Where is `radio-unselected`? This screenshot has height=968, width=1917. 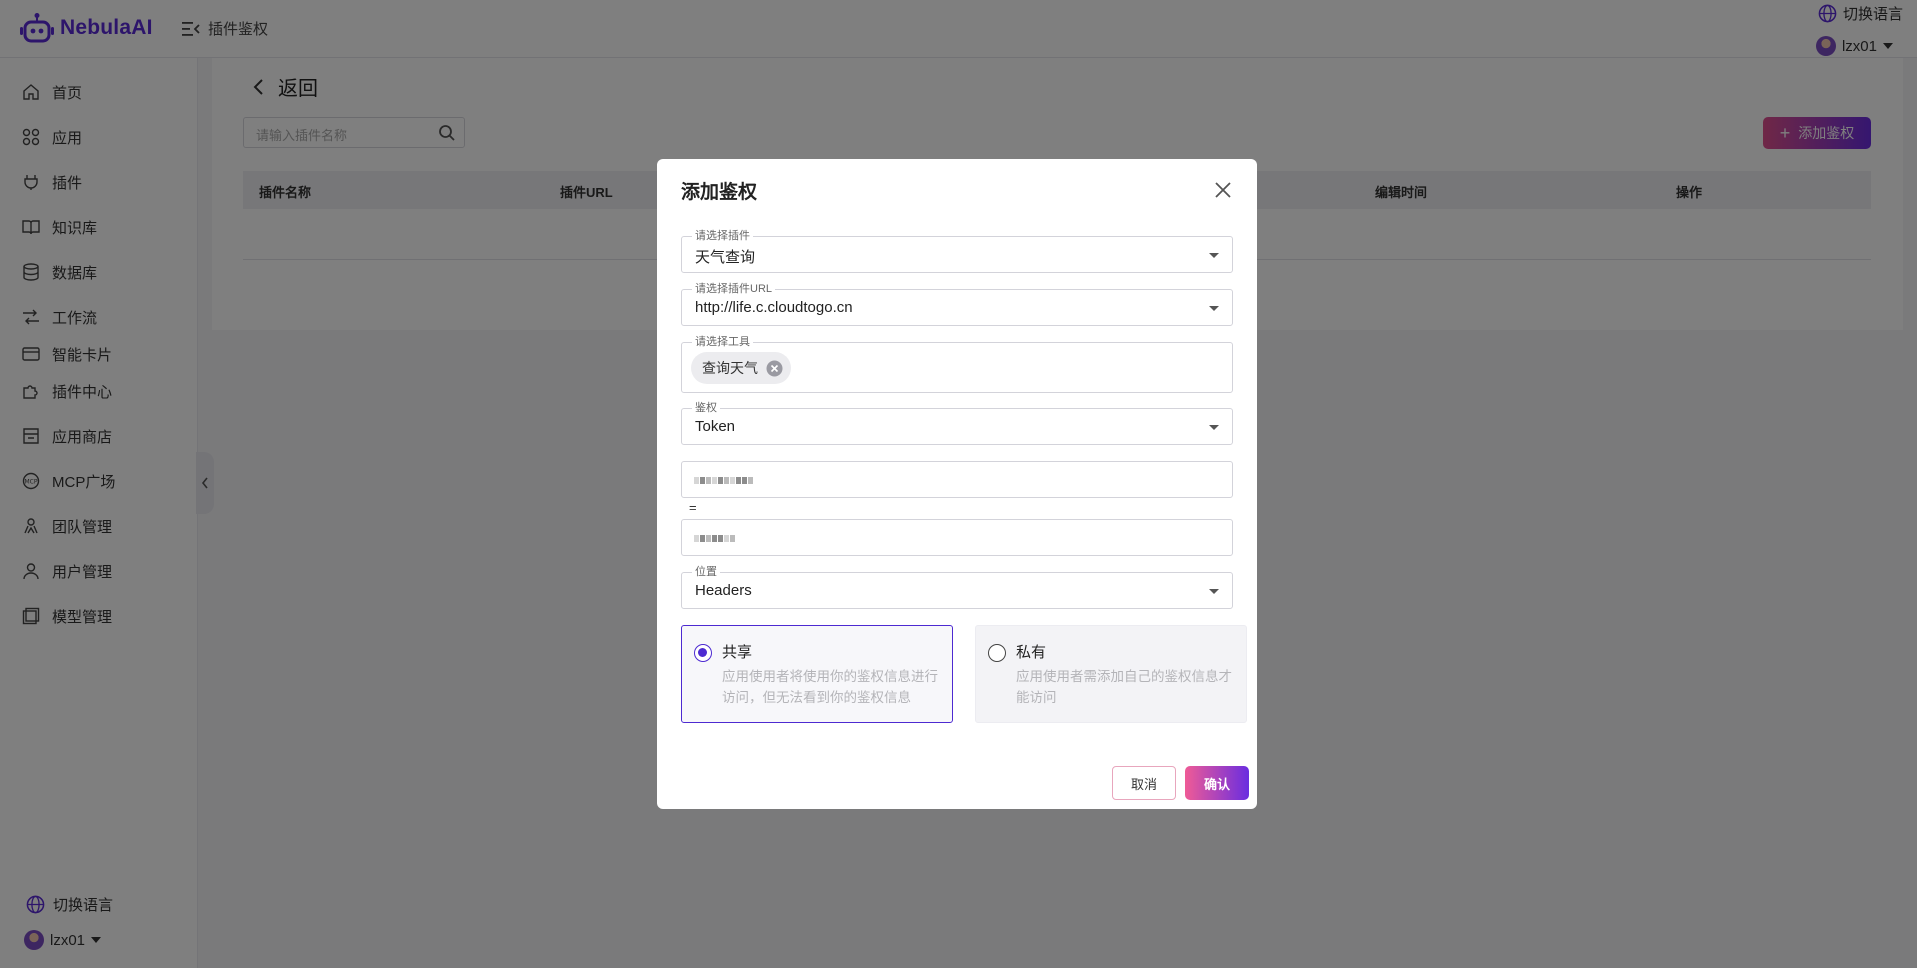 radio-unselected is located at coordinates (997, 653).